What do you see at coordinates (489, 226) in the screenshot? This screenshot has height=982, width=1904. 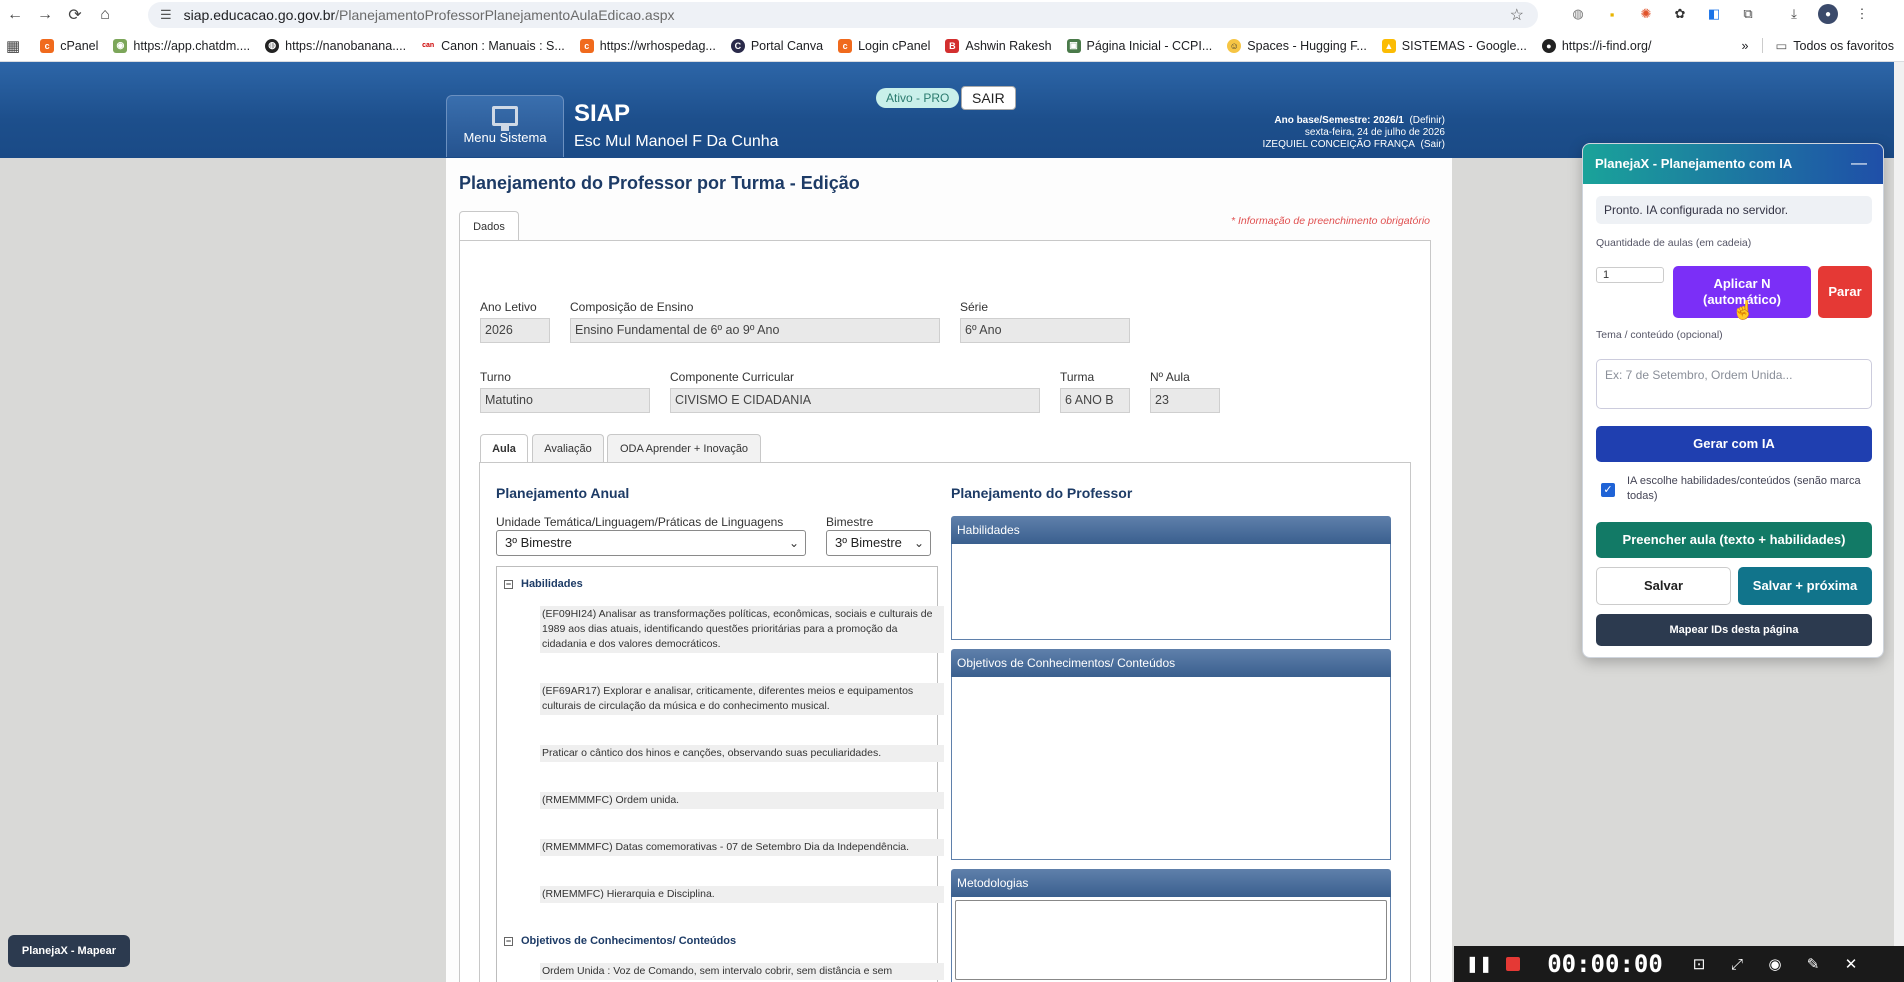 I see `tab-dados: Dados` at bounding box center [489, 226].